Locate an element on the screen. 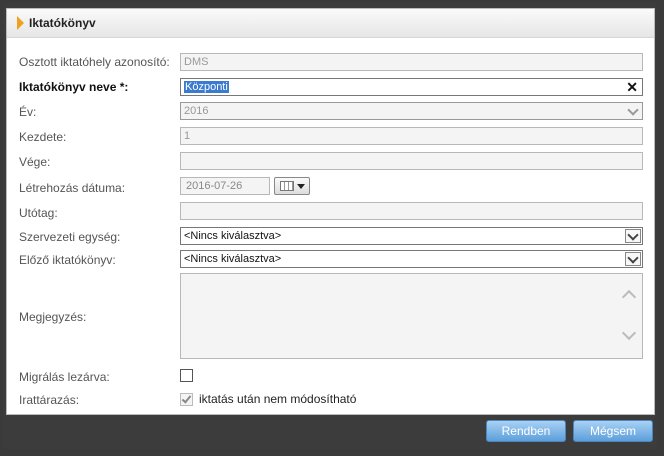  date-field: 2016-07-26 is located at coordinates (225, 186).